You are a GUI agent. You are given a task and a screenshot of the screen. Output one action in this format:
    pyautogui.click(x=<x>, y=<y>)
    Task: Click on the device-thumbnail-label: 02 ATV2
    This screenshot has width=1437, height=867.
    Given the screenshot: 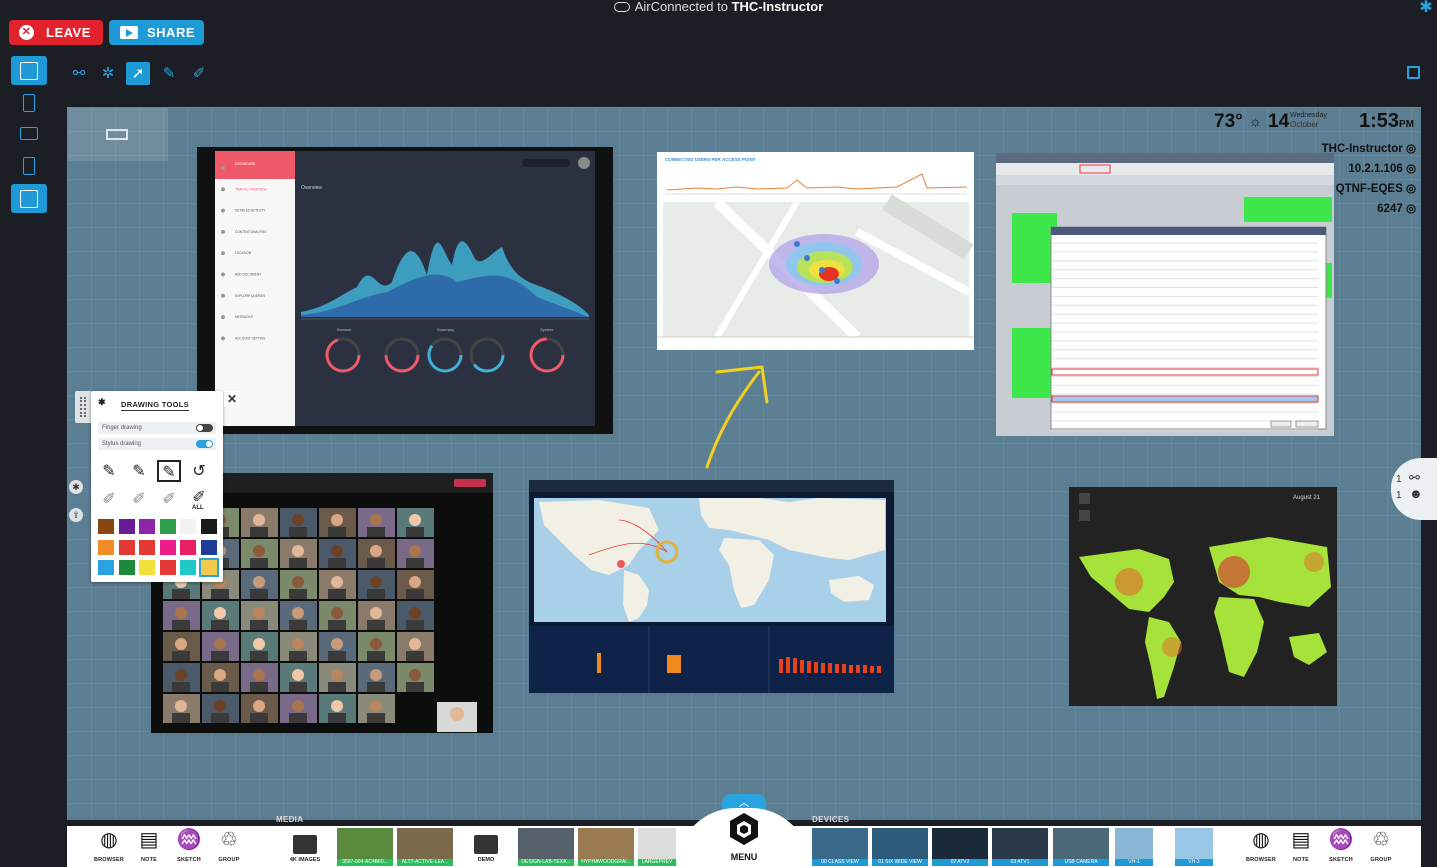 What is the action you would take?
    pyautogui.click(x=960, y=862)
    